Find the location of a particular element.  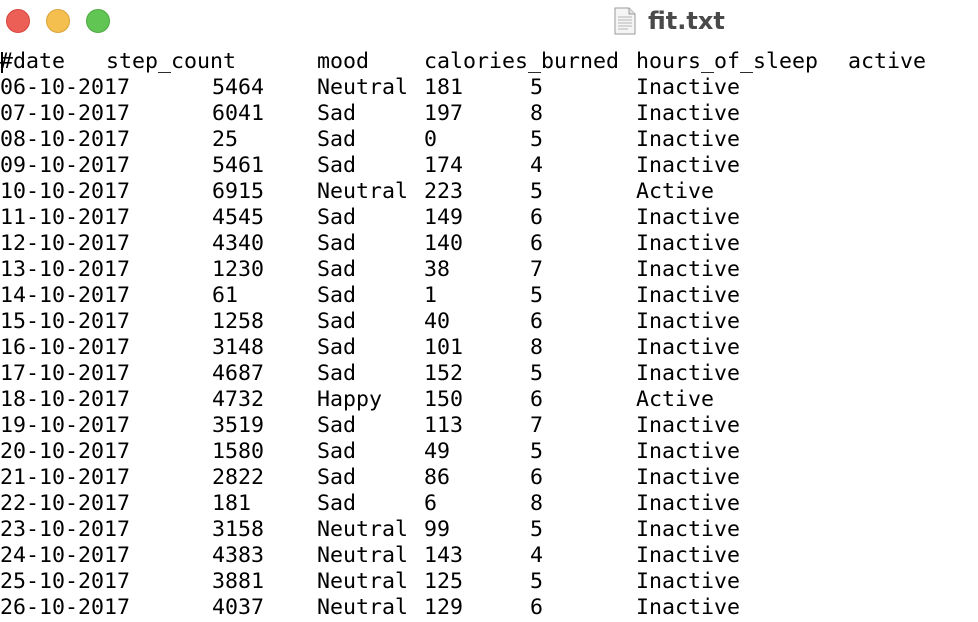

date-cell: 21-10-2017 is located at coordinates (65, 477).